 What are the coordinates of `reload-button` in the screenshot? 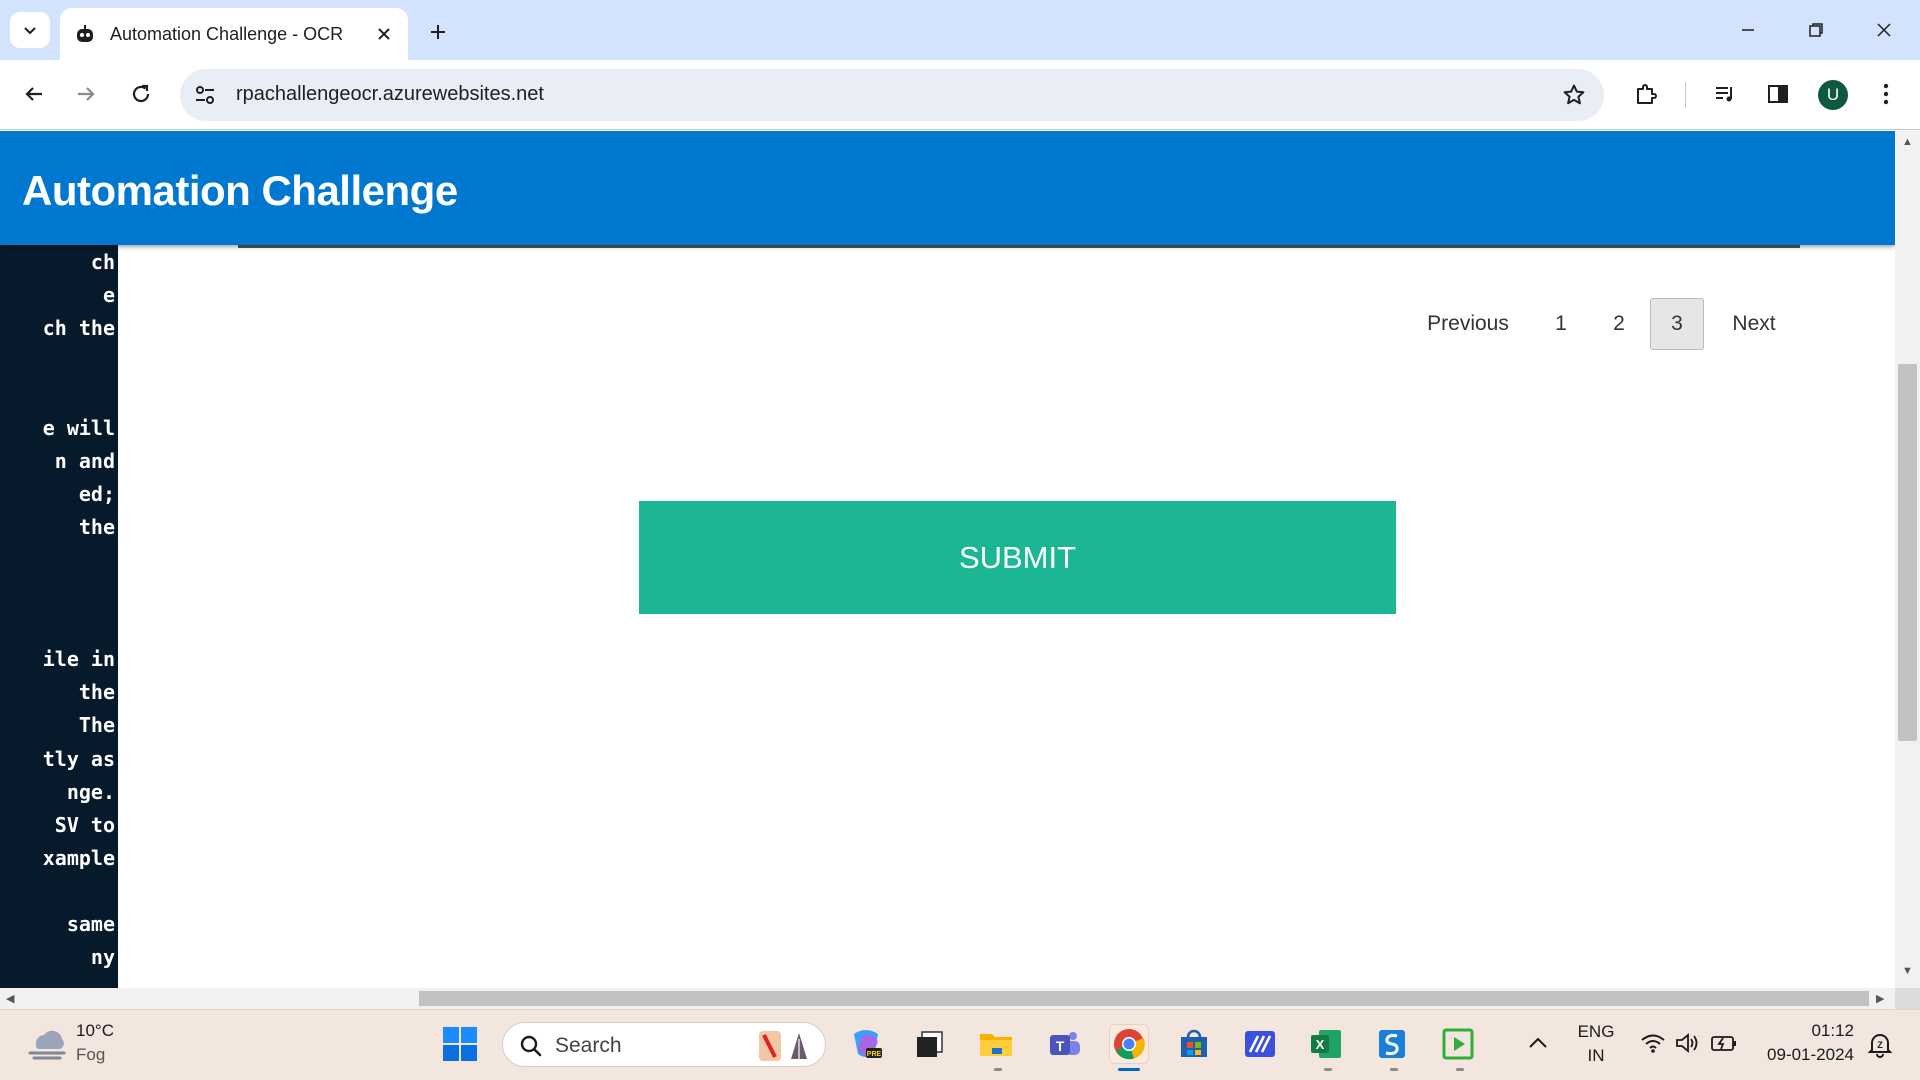 It's located at (141, 94).